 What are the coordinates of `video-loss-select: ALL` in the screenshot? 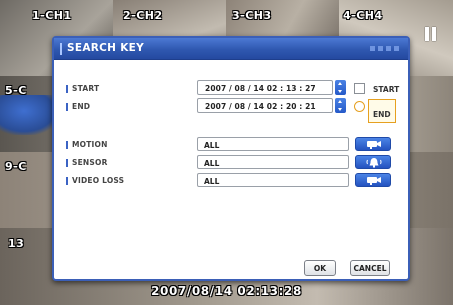 It's located at (273, 180).